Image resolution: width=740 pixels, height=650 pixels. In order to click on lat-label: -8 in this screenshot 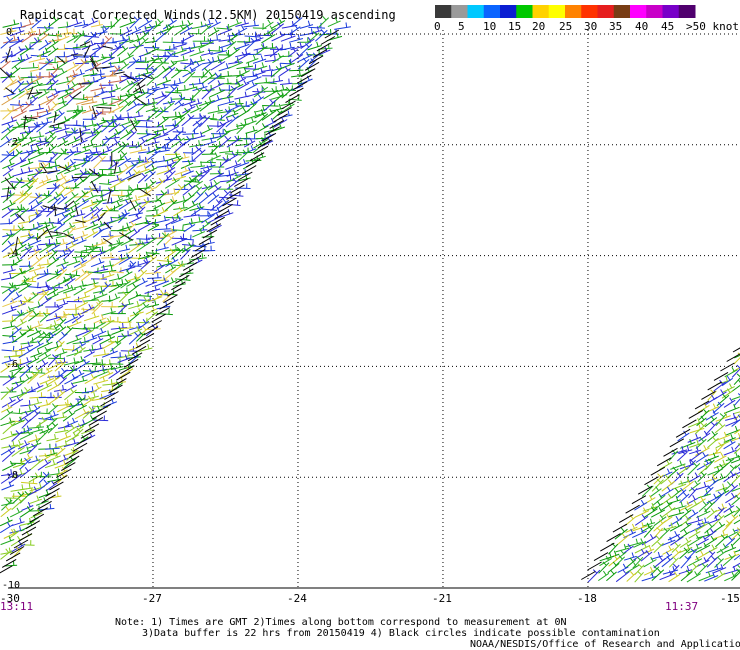, I will do `click(12, 475)`.